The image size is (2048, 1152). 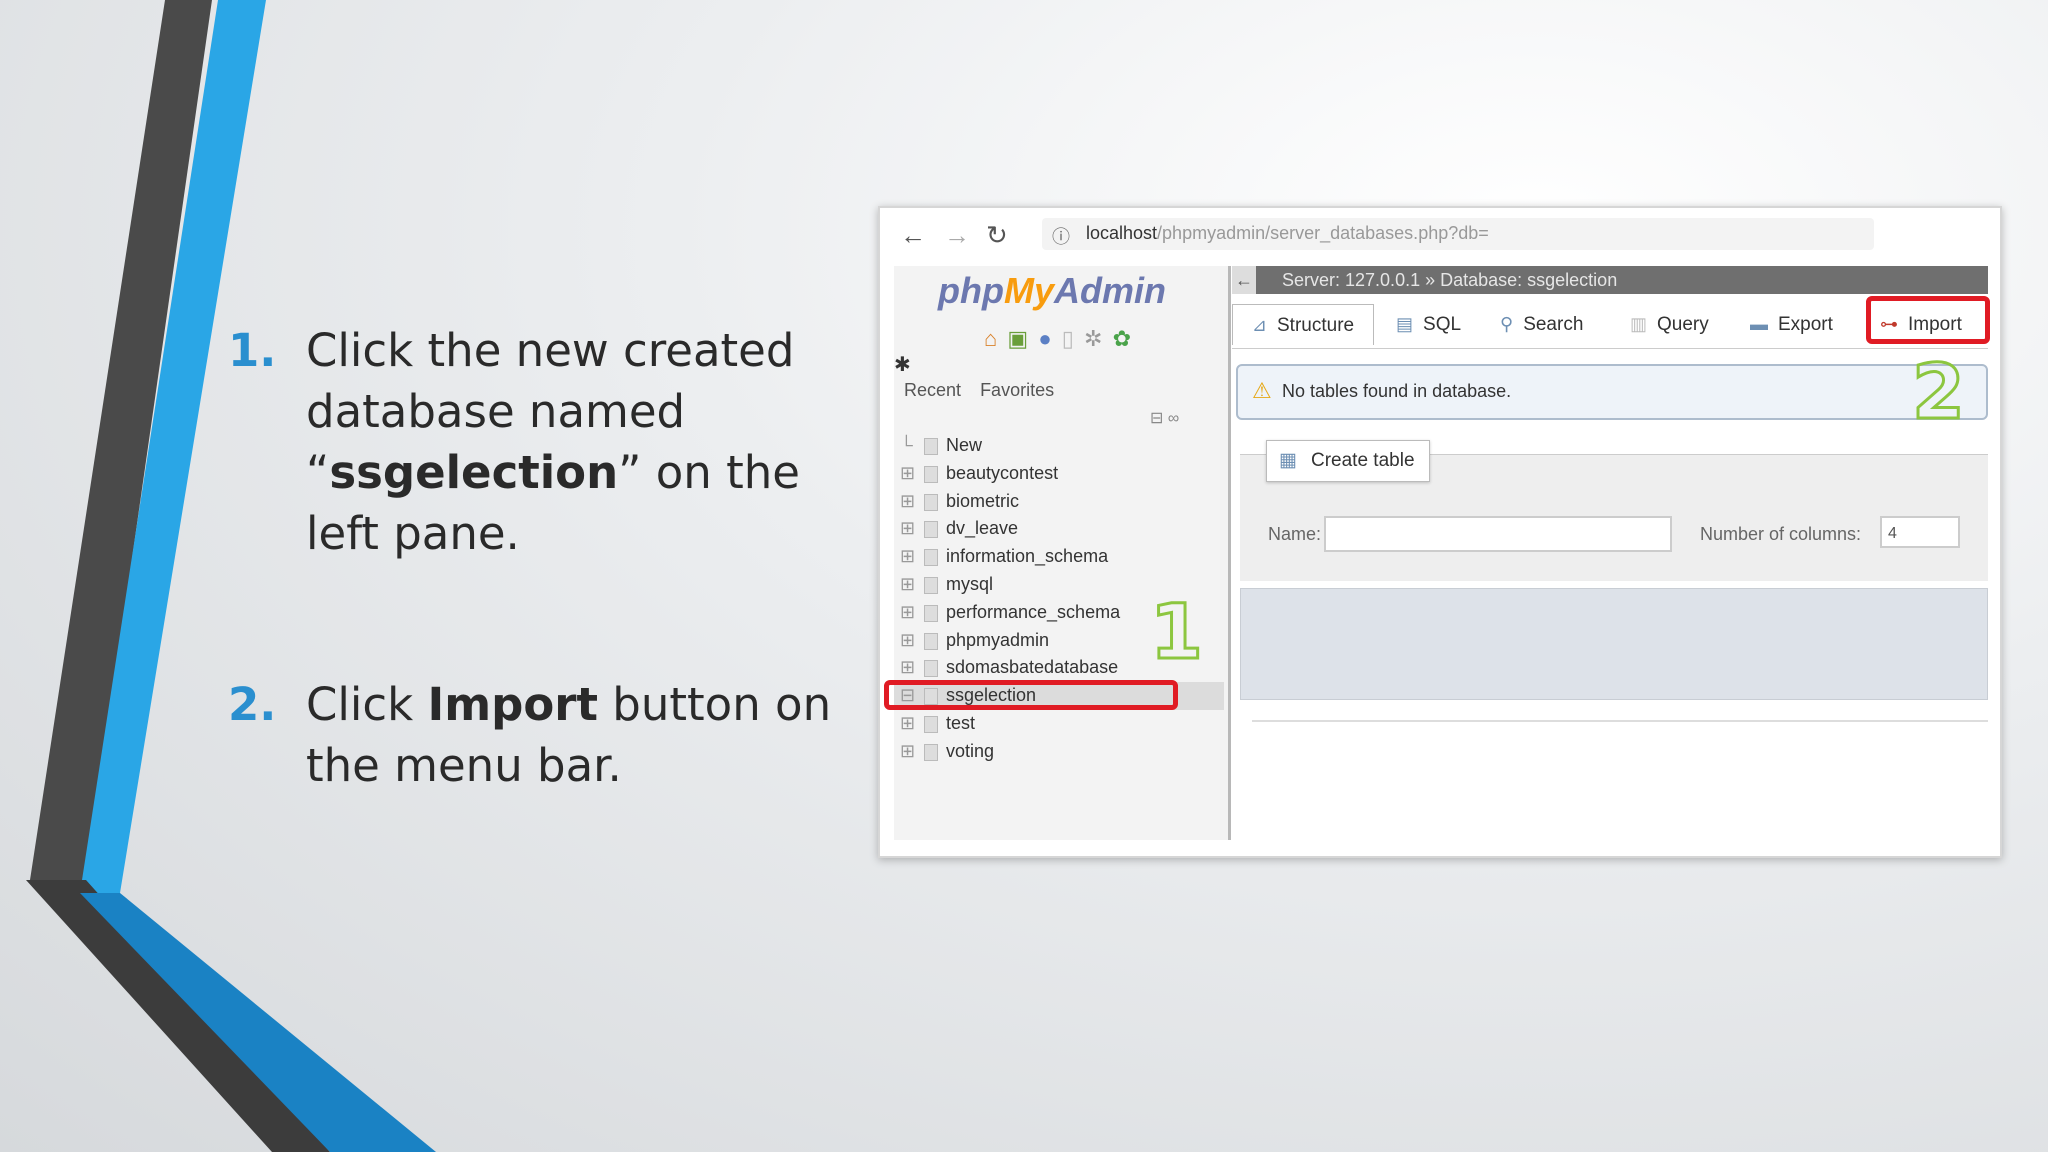 What do you see at coordinates (367, 704) in the screenshot?
I see `step-text-pre: Click` at bounding box center [367, 704].